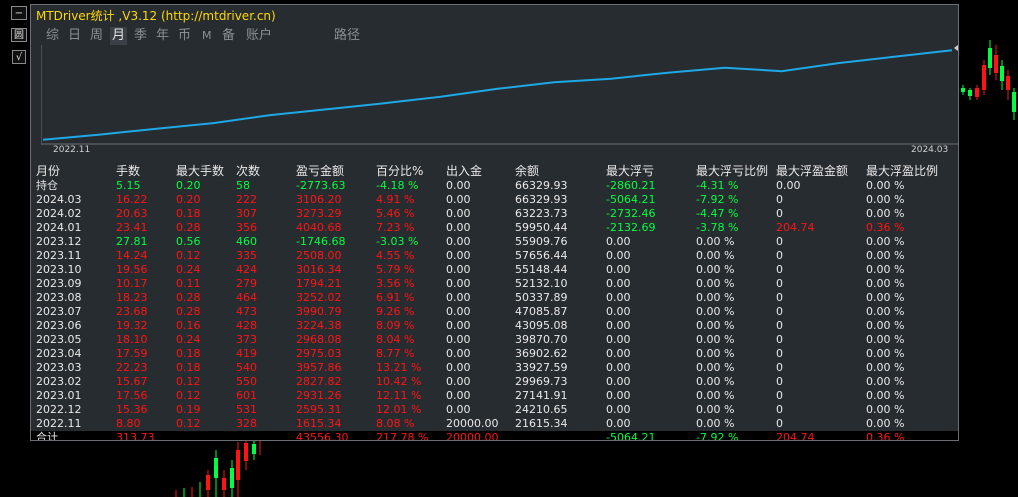 The image size is (1018, 497). What do you see at coordinates (188, 213) in the screenshot?
I see `table-cell: 0.18` at bounding box center [188, 213].